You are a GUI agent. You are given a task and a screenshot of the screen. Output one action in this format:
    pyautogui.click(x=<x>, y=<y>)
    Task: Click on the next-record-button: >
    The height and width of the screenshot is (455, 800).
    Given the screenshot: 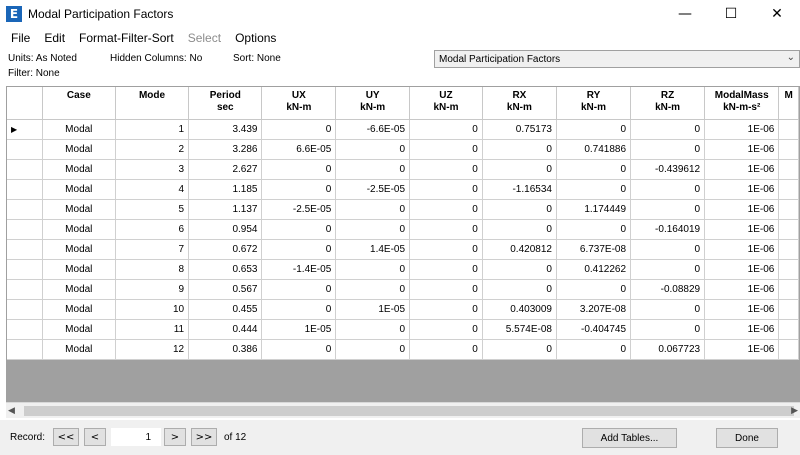 What is the action you would take?
    pyautogui.click(x=175, y=437)
    